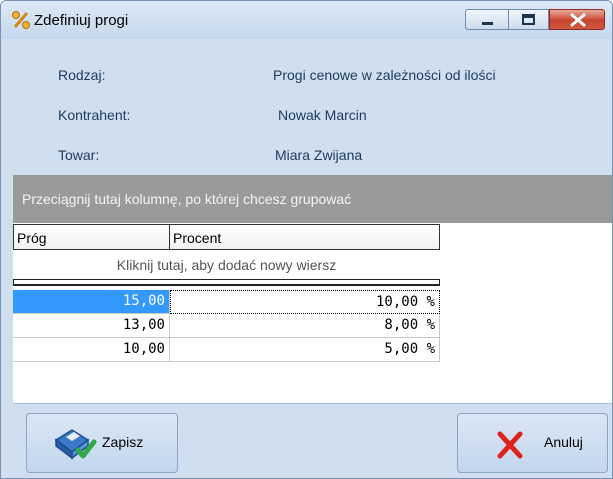 The height and width of the screenshot is (479, 613). What do you see at coordinates (91, 302) in the screenshot?
I see `threshold-cell: 15,00` at bounding box center [91, 302].